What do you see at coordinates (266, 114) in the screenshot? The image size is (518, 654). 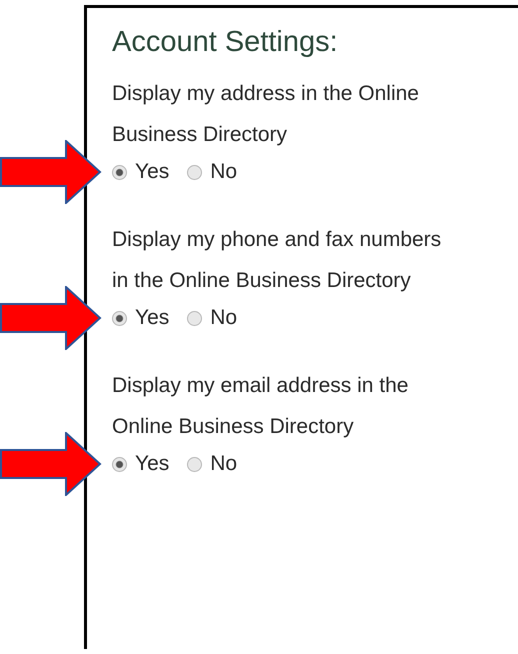 I see `question-text: Display my address in the Online Business Directory` at bounding box center [266, 114].